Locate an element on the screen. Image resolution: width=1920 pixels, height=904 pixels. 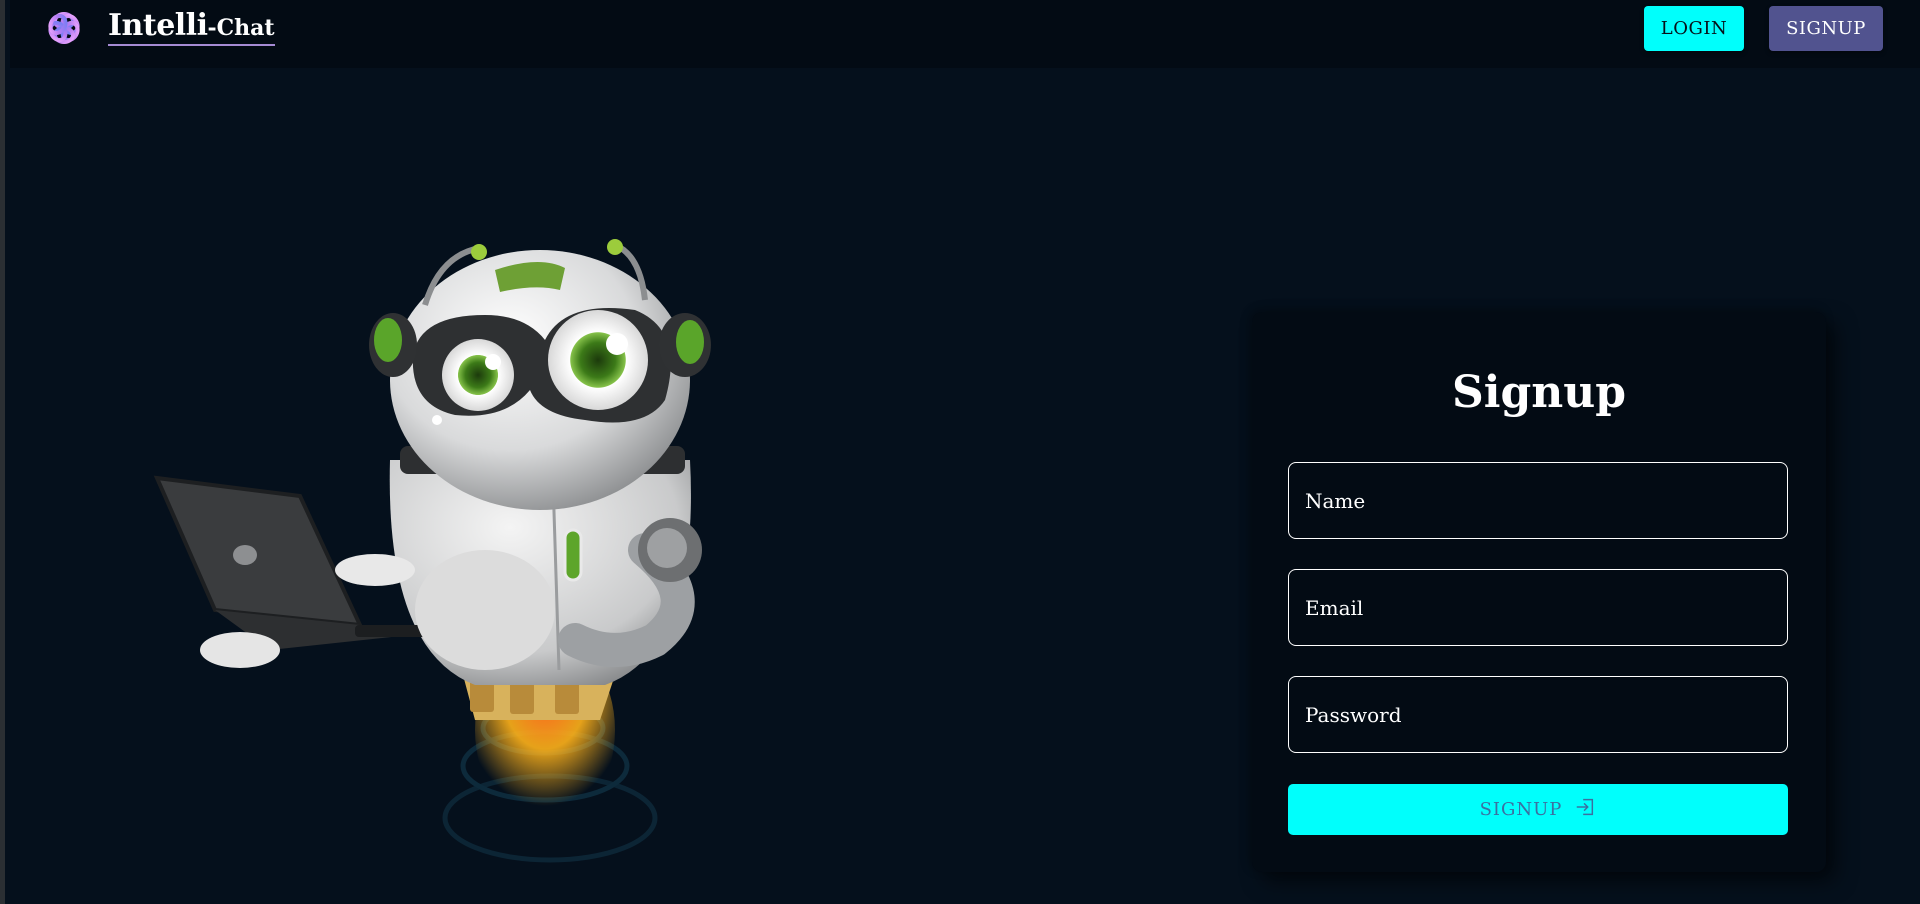
brand-name: Intelli -Chat is located at coordinates (191, 27).